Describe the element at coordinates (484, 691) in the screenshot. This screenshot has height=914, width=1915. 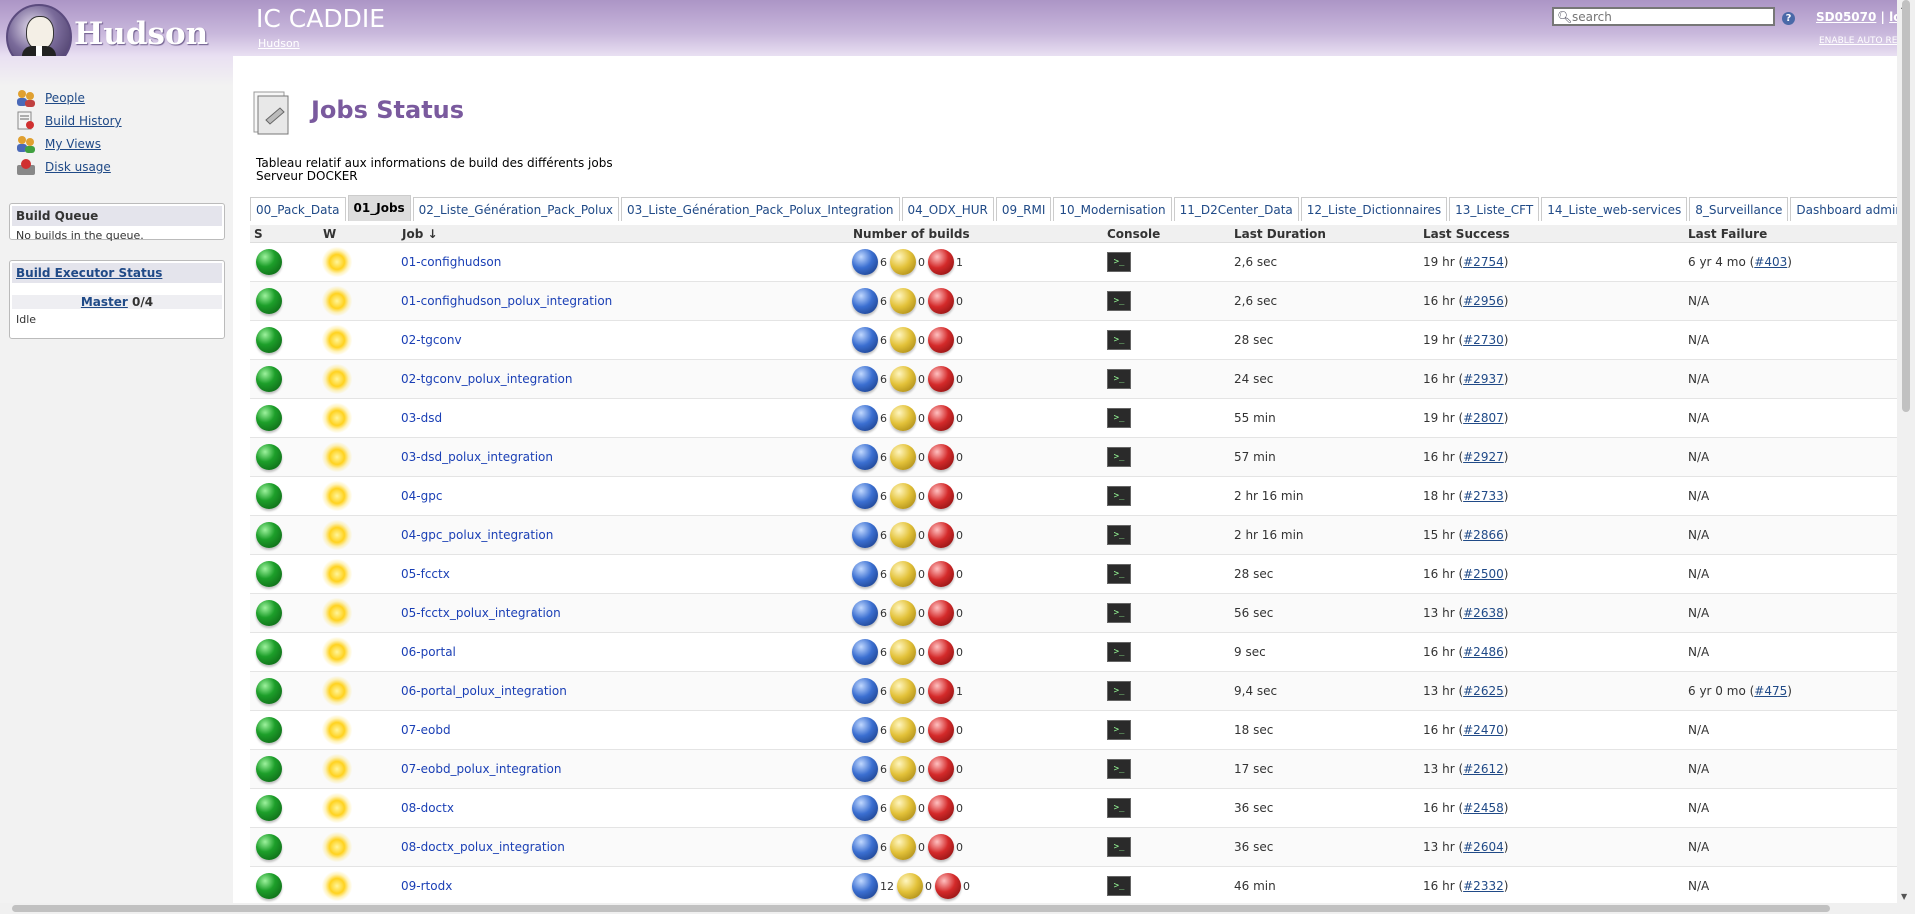
I see `job-link: 06-portal_polux_integration` at that location.